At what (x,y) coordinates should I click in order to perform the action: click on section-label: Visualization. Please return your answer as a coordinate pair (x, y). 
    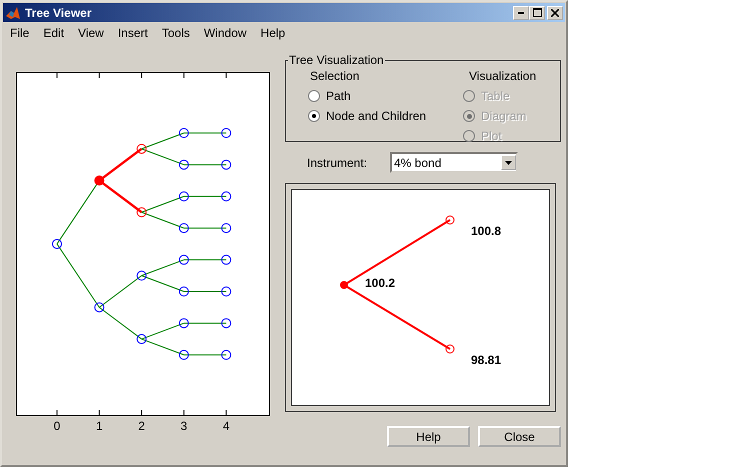
    Looking at the image, I should click on (502, 76).